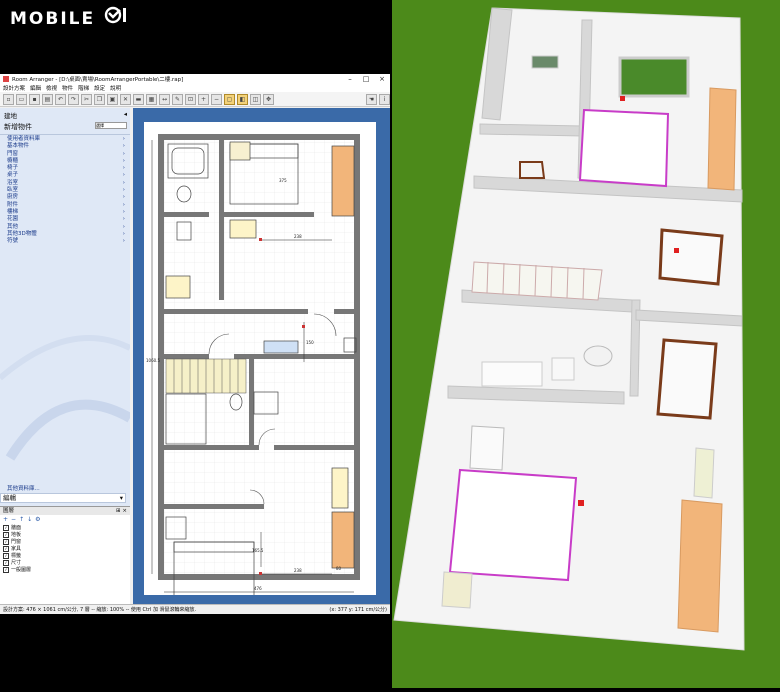 The image size is (780, 692). I want to click on category-item: 門窗 ›, so click(65, 154).